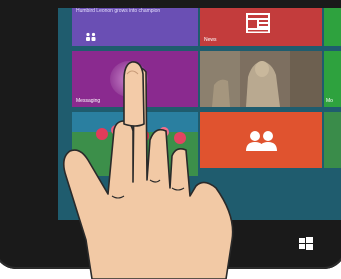  I want to click on tile-photo, so click(261, 79).